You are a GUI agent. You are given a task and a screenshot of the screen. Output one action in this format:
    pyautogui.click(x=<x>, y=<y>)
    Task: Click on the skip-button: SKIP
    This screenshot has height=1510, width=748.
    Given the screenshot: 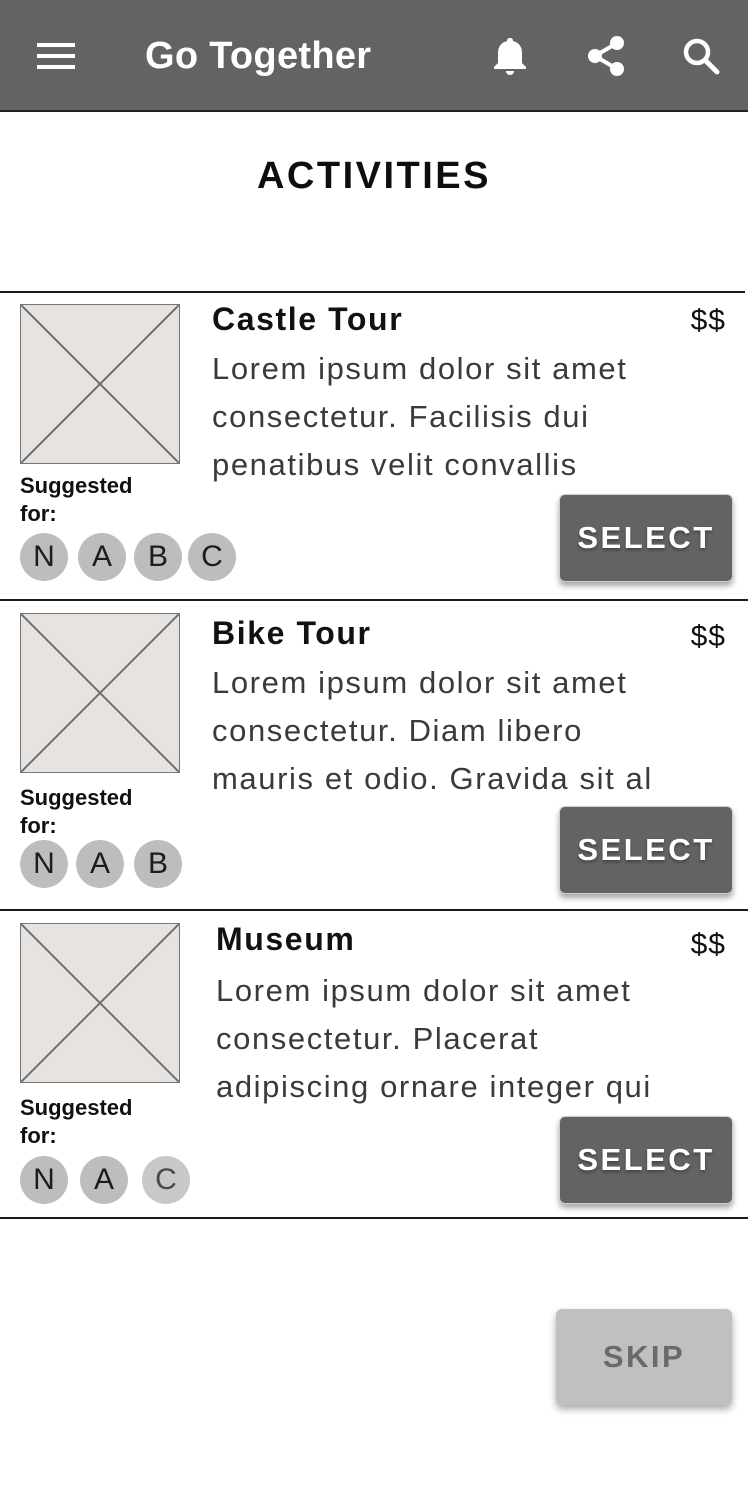 What is the action you would take?
    pyautogui.click(x=644, y=1357)
    